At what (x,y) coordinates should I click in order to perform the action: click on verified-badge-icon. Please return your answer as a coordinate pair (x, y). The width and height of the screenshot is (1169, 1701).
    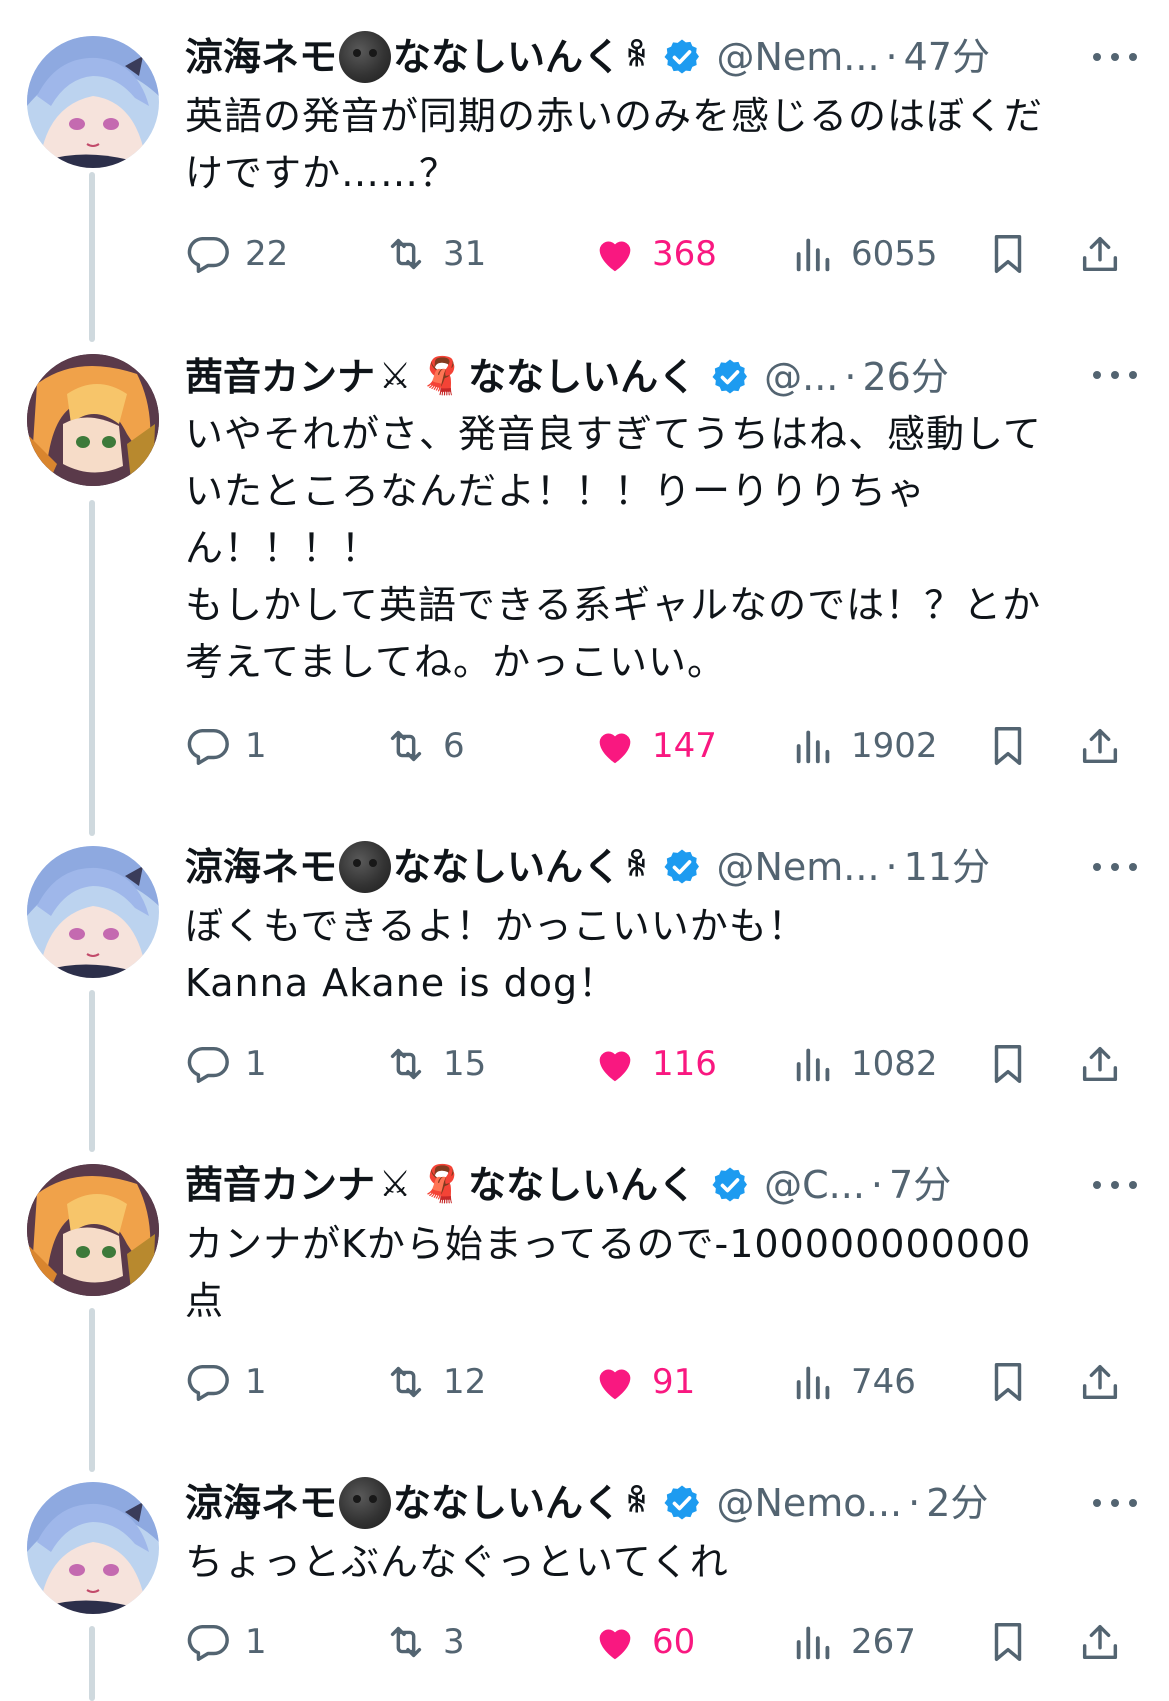
    Looking at the image, I should click on (682, 866).